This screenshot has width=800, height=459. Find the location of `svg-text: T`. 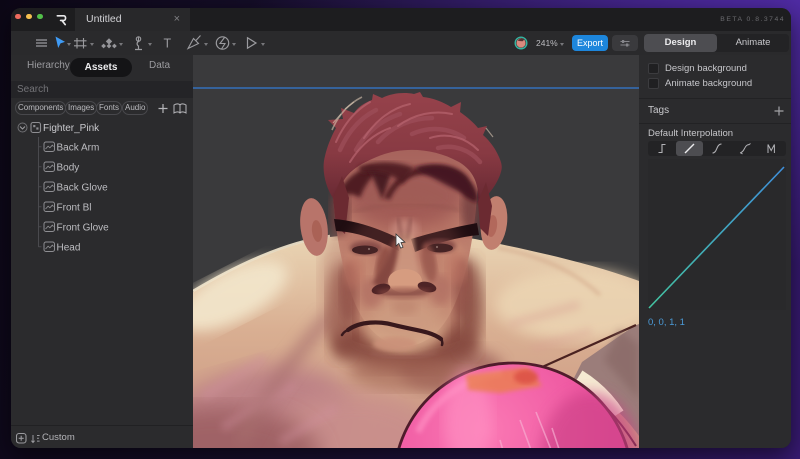

svg-text: T is located at coordinates (168, 44).